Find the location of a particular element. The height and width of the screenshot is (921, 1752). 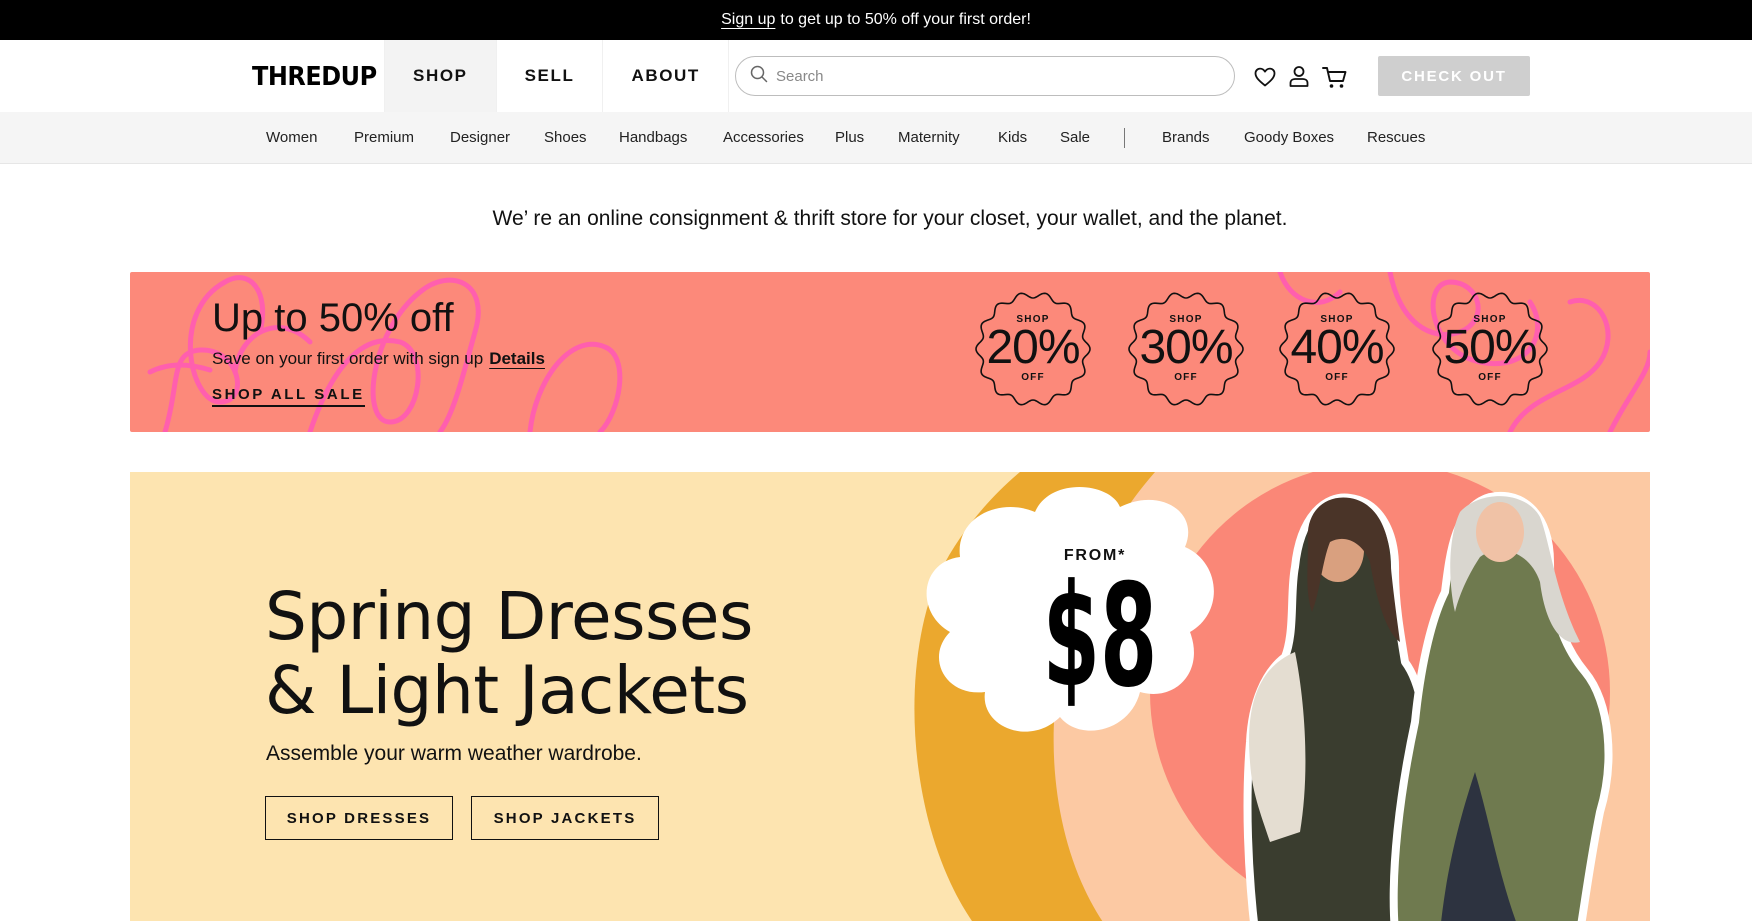

badge-30-label-bottom: OFF is located at coordinates (1186, 377).